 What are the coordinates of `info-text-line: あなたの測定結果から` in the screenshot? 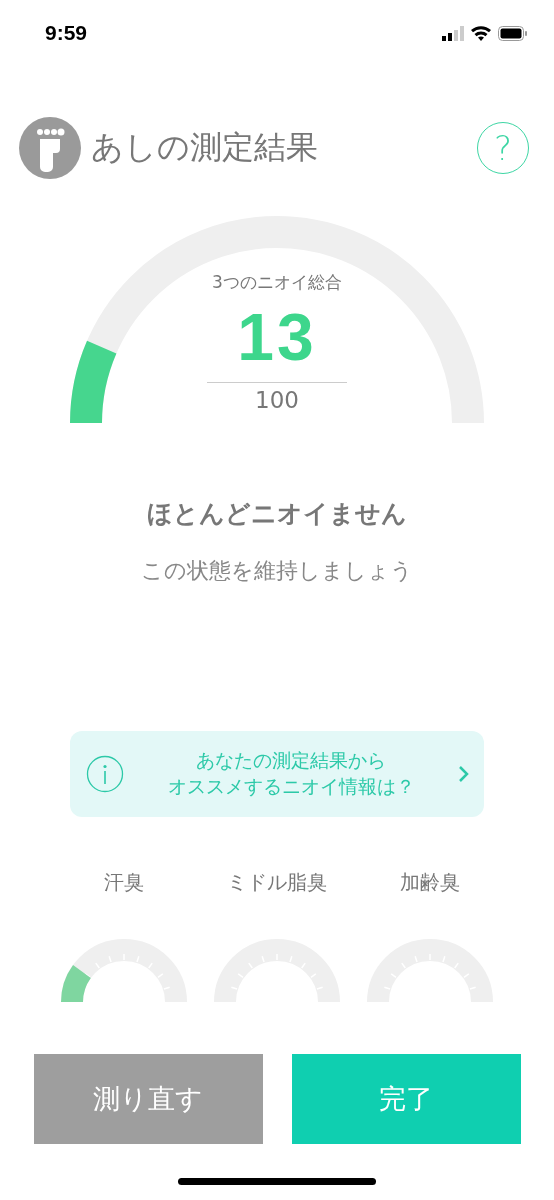 It's located at (291, 761).